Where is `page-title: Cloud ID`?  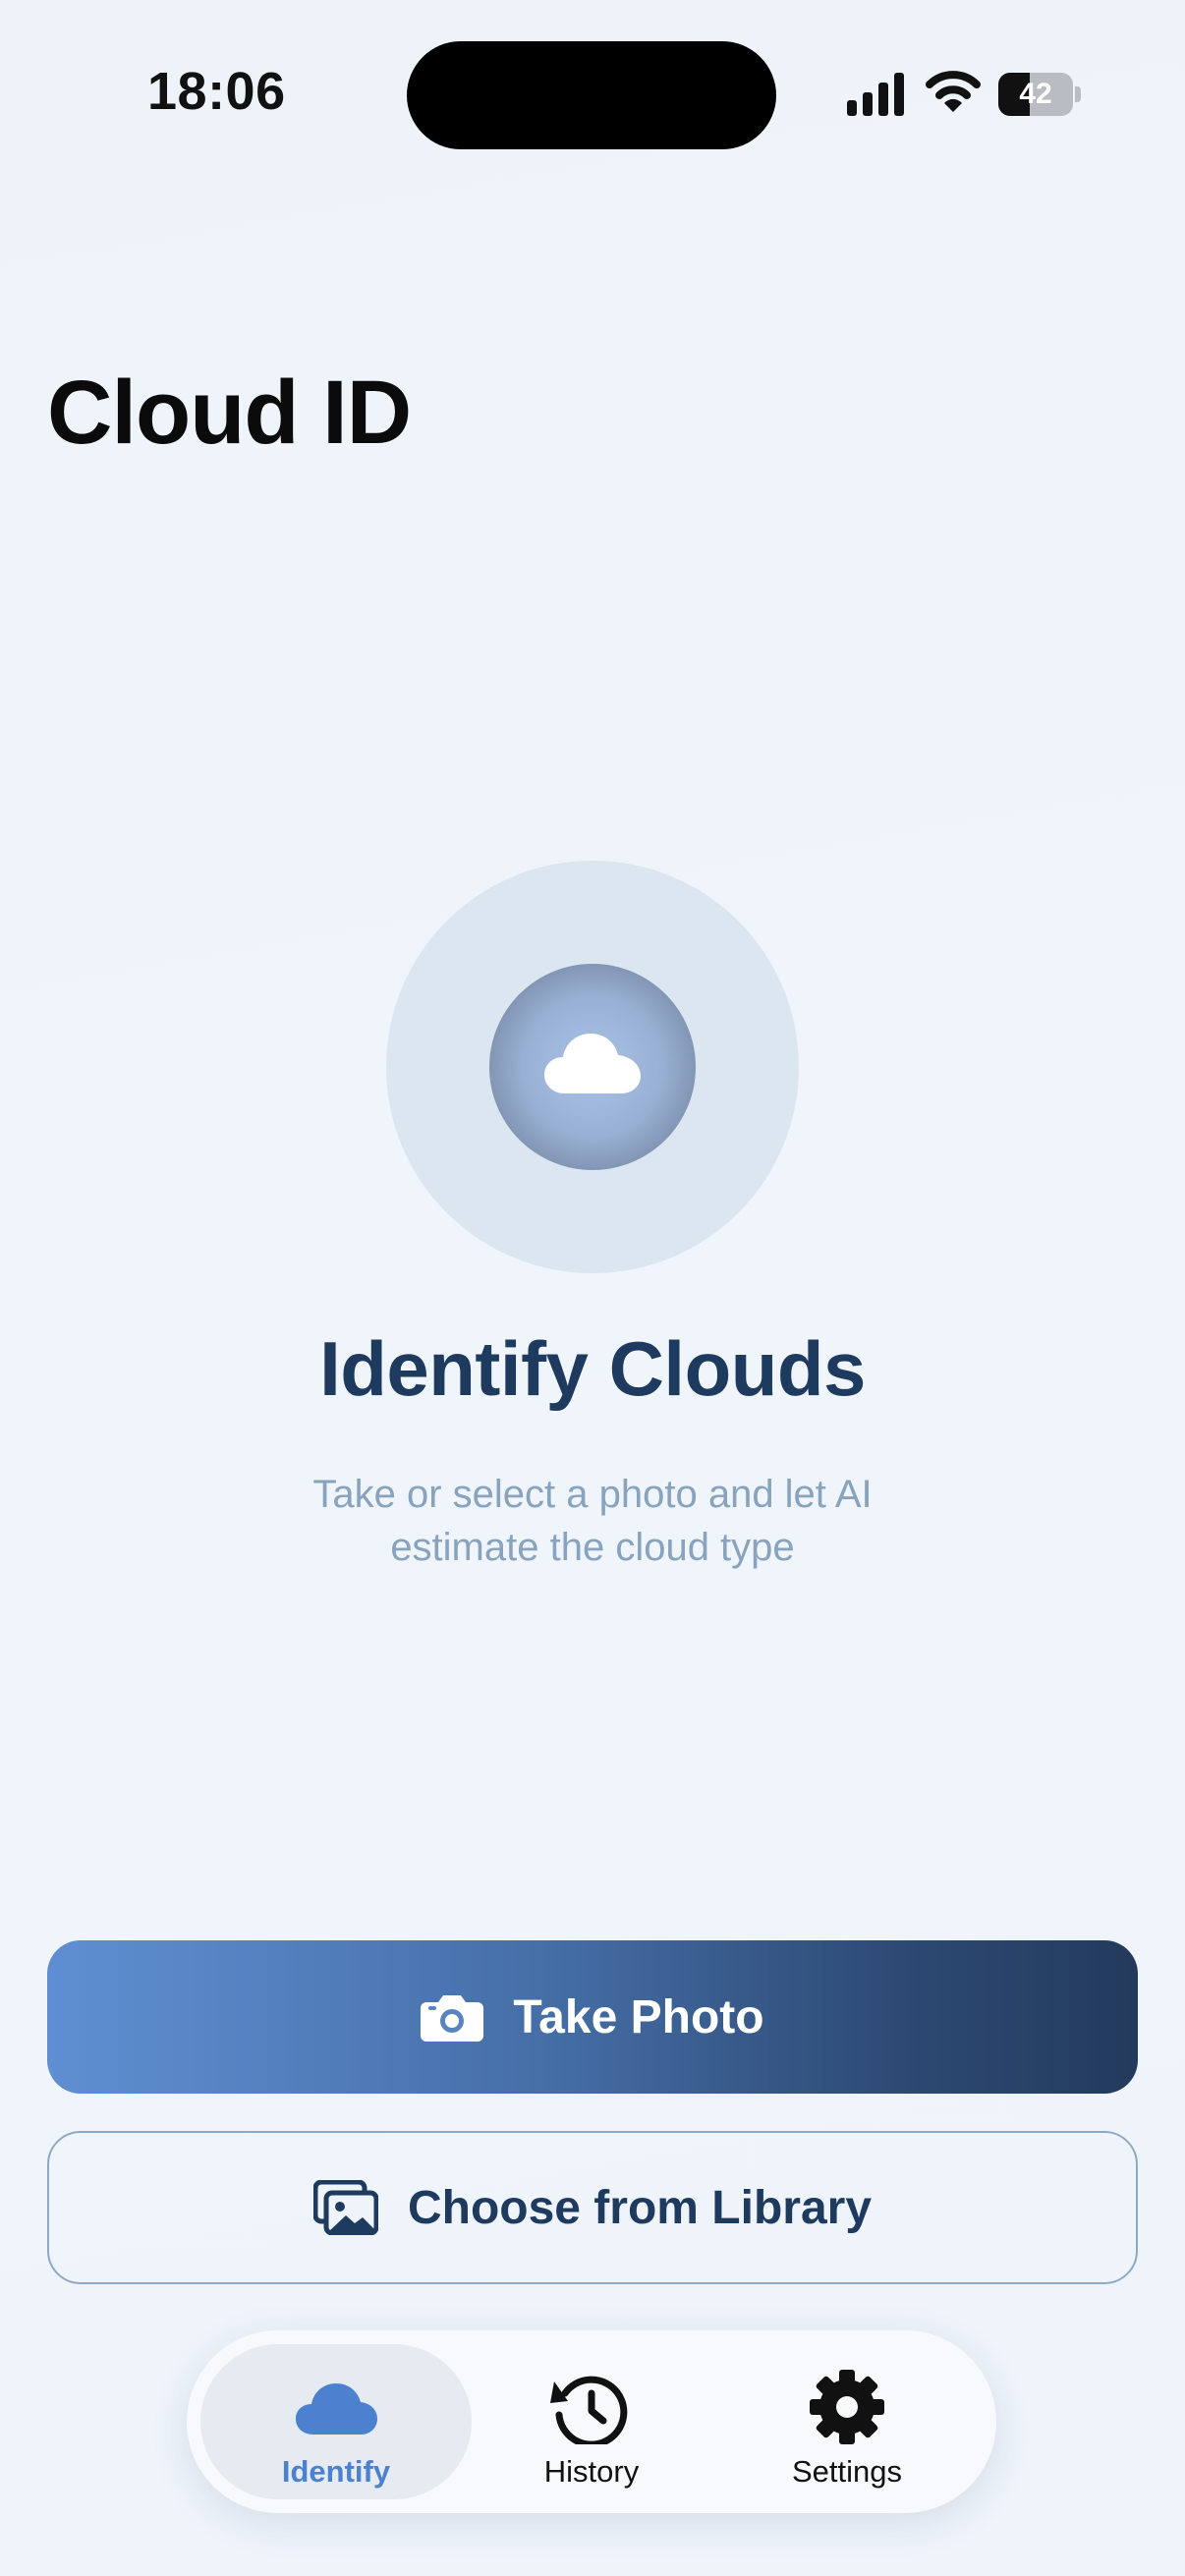 page-title: Cloud ID is located at coordinates (230, 413).